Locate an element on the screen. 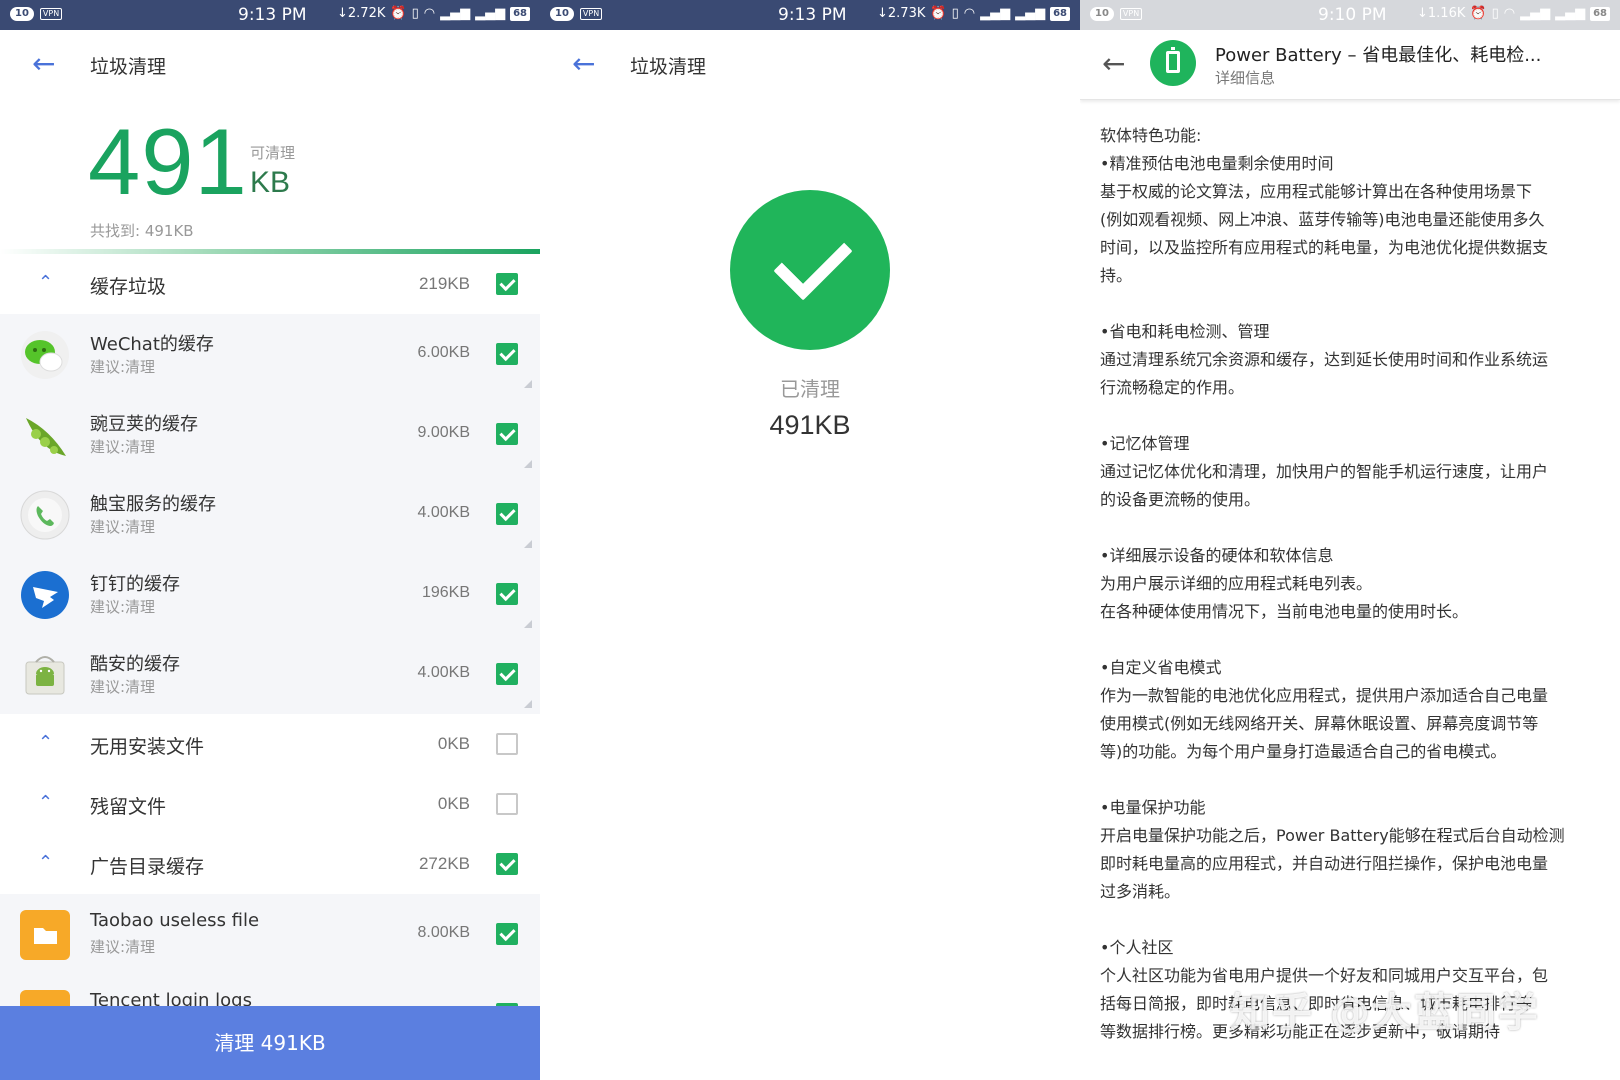  item-name: 钉钉的缓存 is located at coordinates (135, 584).